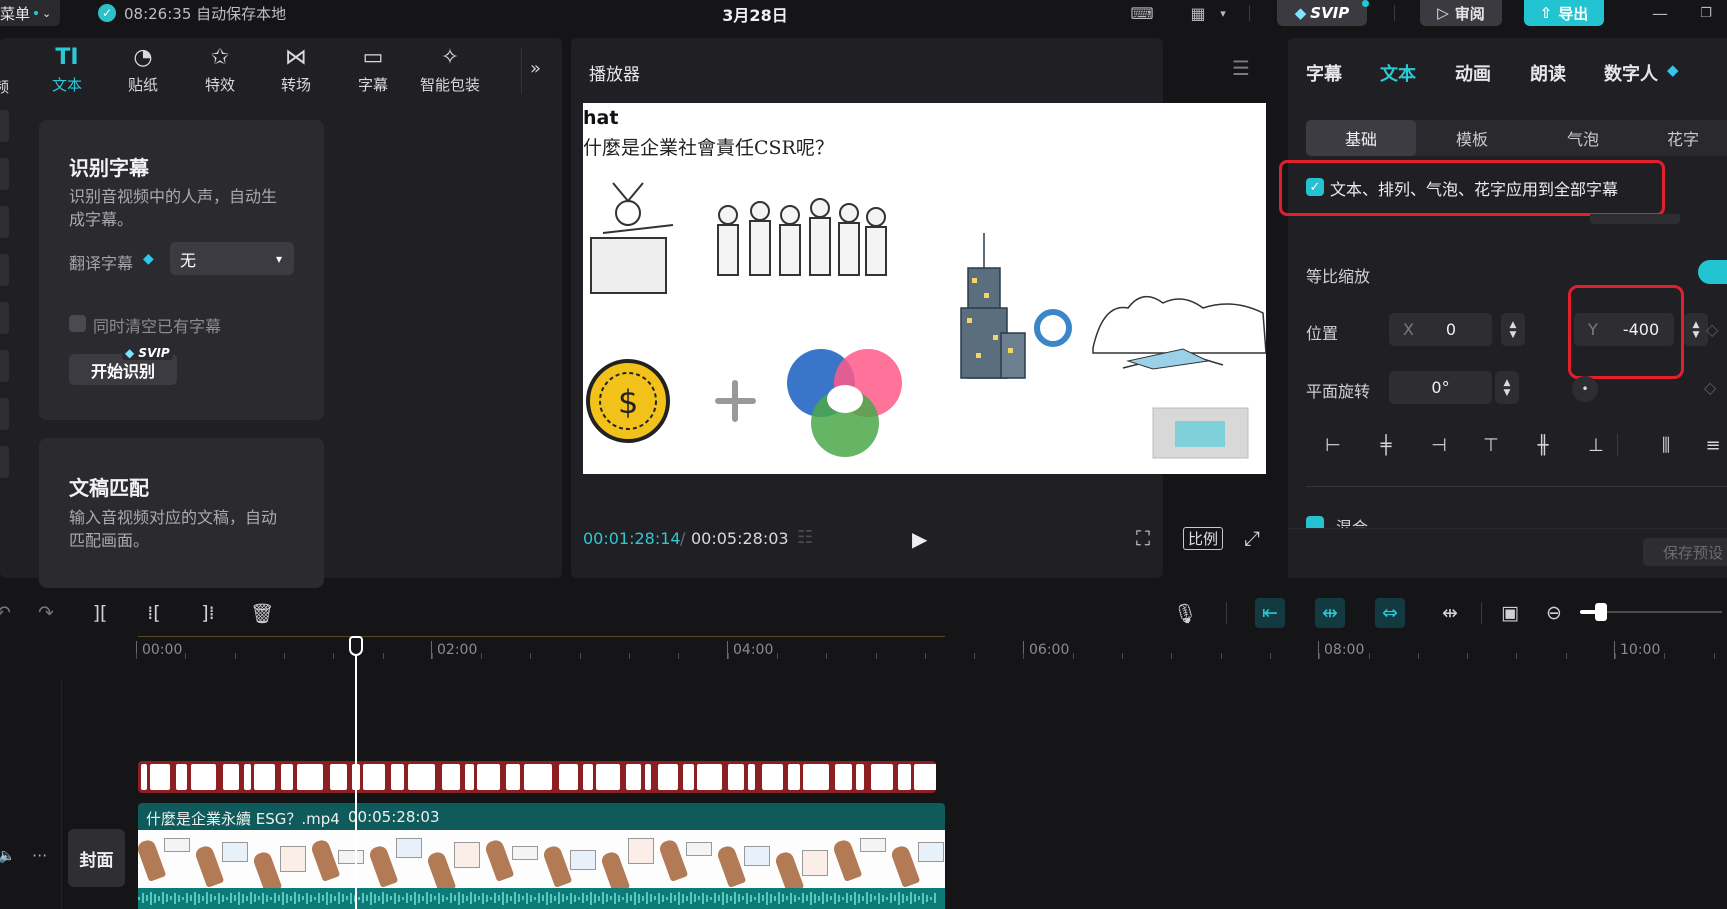 The width and height of the screenshot is (1727, 909). I want to click on tab-video-cut-label: 频, so click(4, 86).